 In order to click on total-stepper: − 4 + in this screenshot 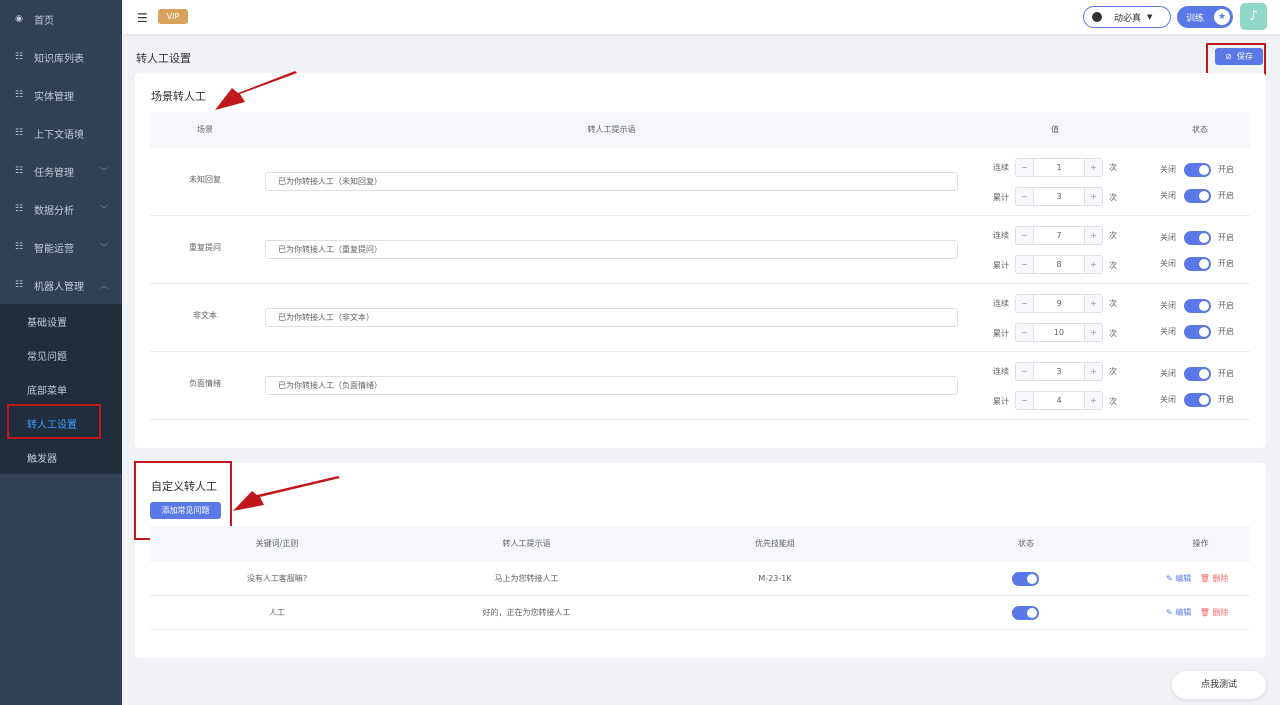, I will do `click(1059, 400)`.